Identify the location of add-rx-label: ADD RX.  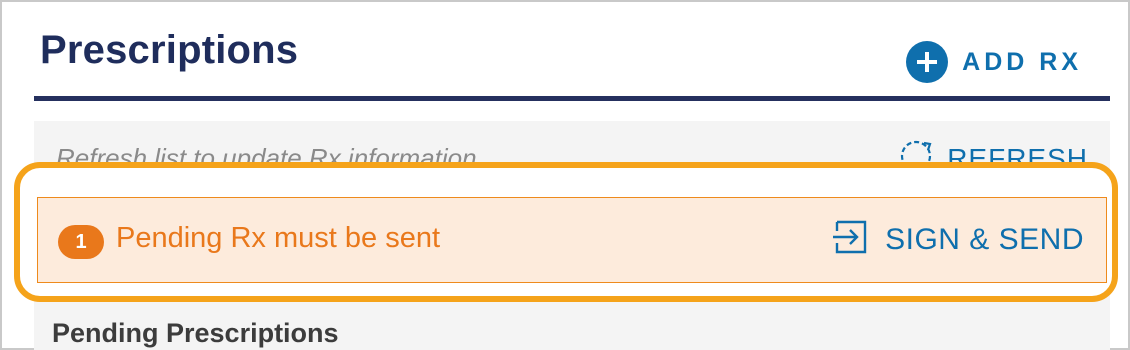
(1022, 61).